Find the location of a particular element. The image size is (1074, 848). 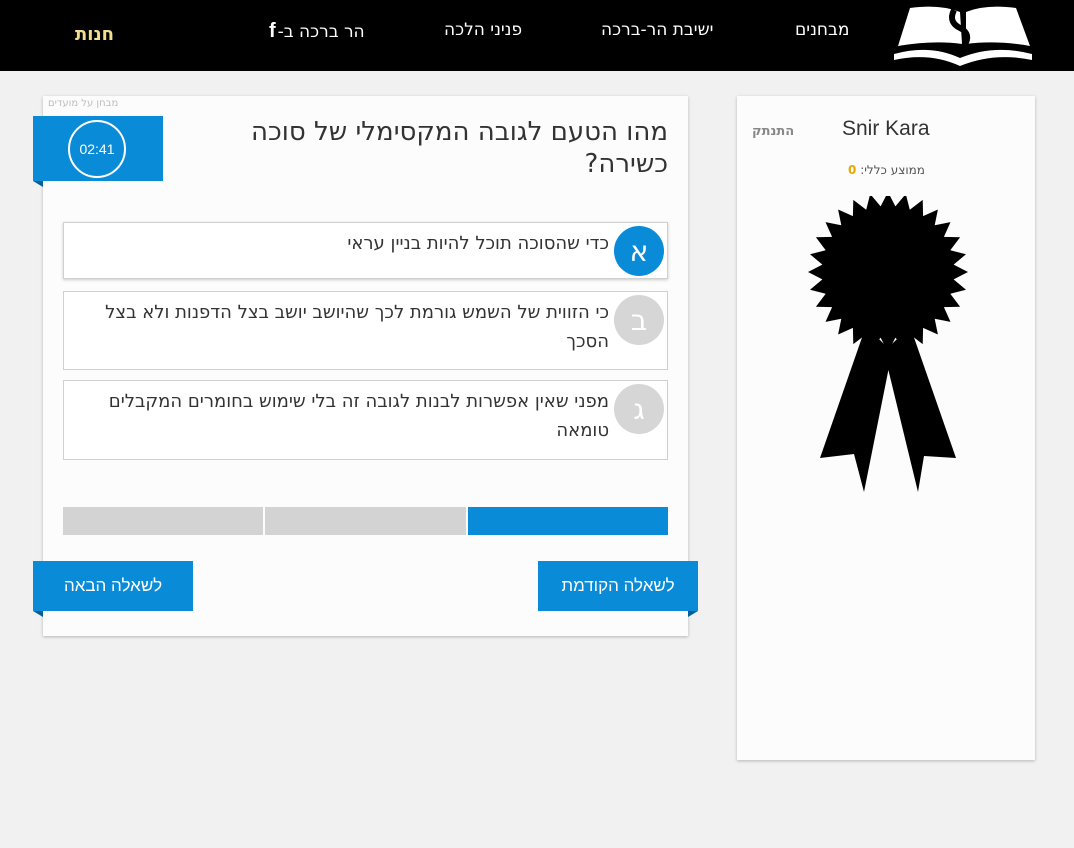

timer-box: 02:41 is located at coordinates (98, 148).